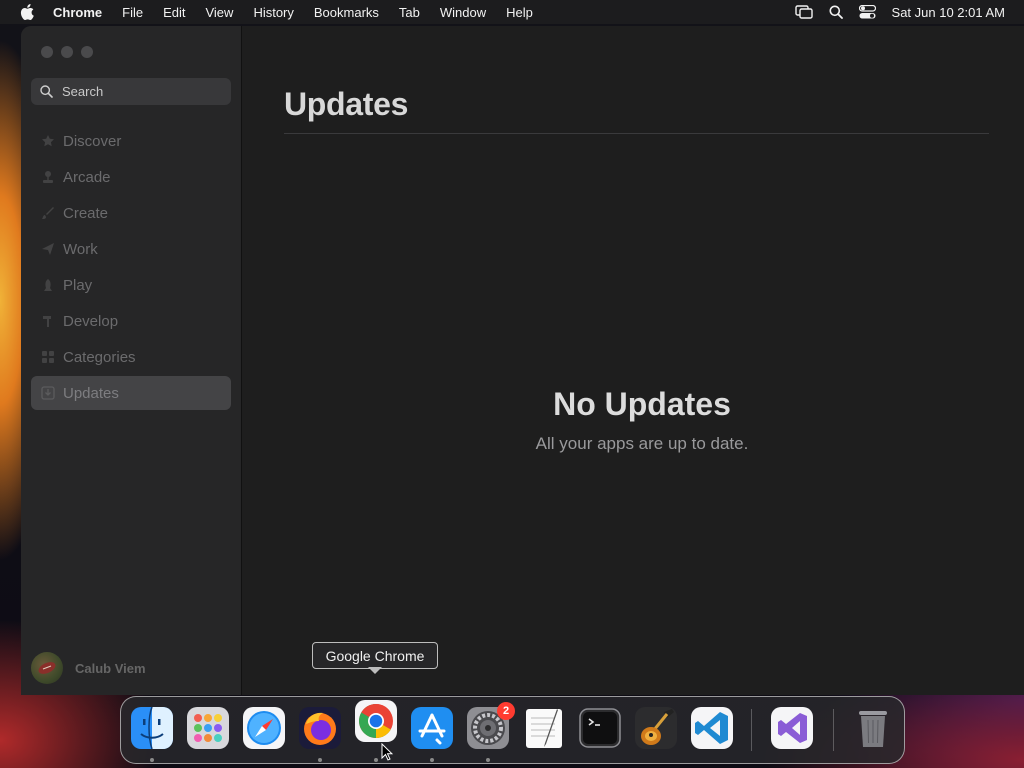 The width and height of the screenshot is (1024, 768). I want to click on tooltip-pointer, so click(375, 670).